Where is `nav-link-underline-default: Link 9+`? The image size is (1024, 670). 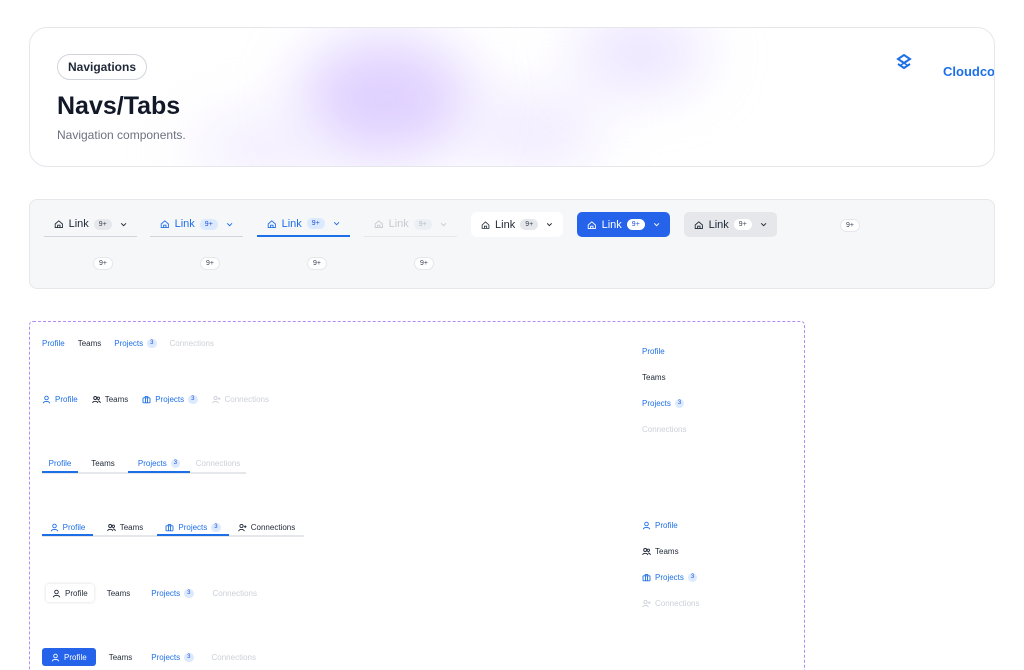
nav-link-underline-default: Link 9+ is located at coordinates (90, 224).